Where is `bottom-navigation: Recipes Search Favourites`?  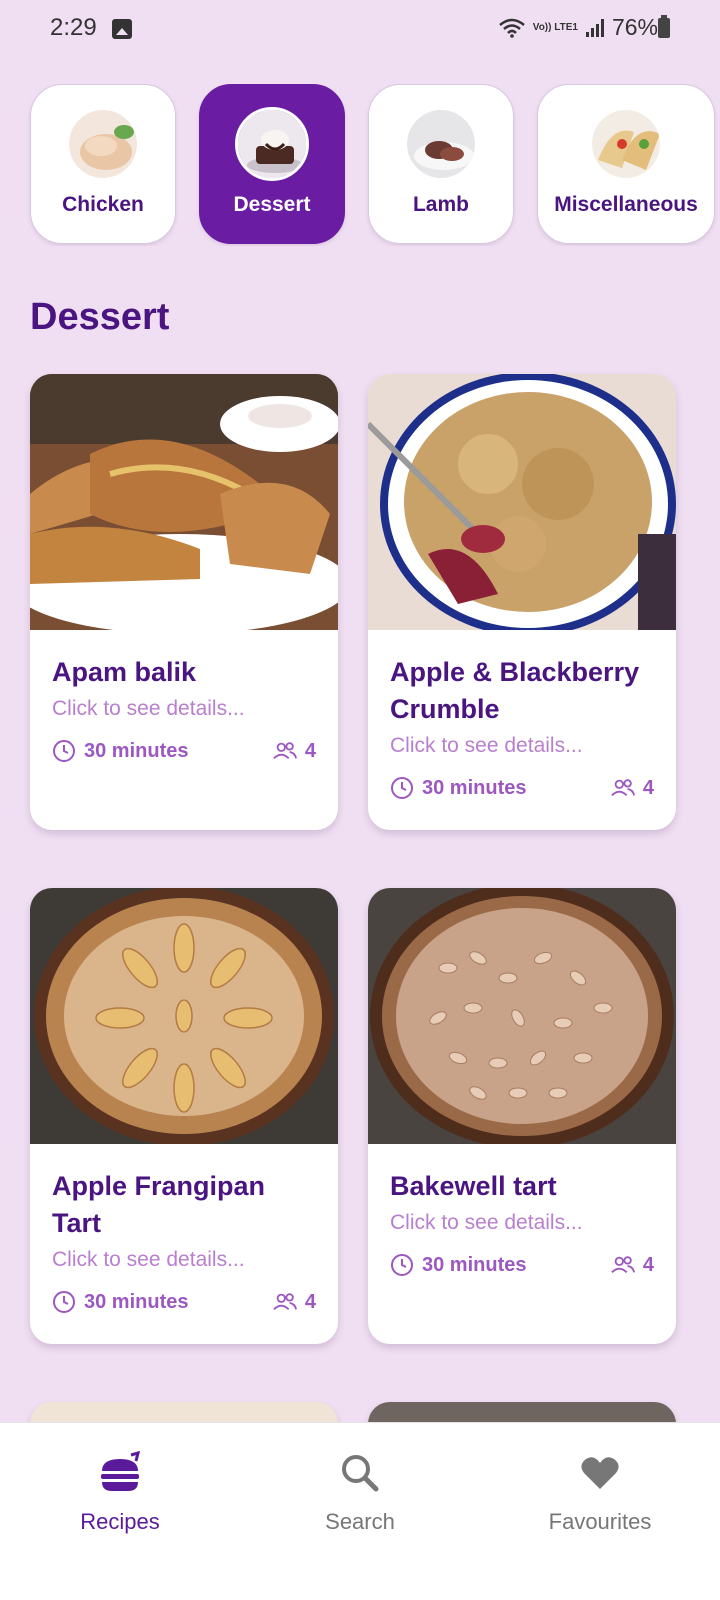
bottom-navigation: Recipes Search Favourites is located at coordinates (360, 1511).